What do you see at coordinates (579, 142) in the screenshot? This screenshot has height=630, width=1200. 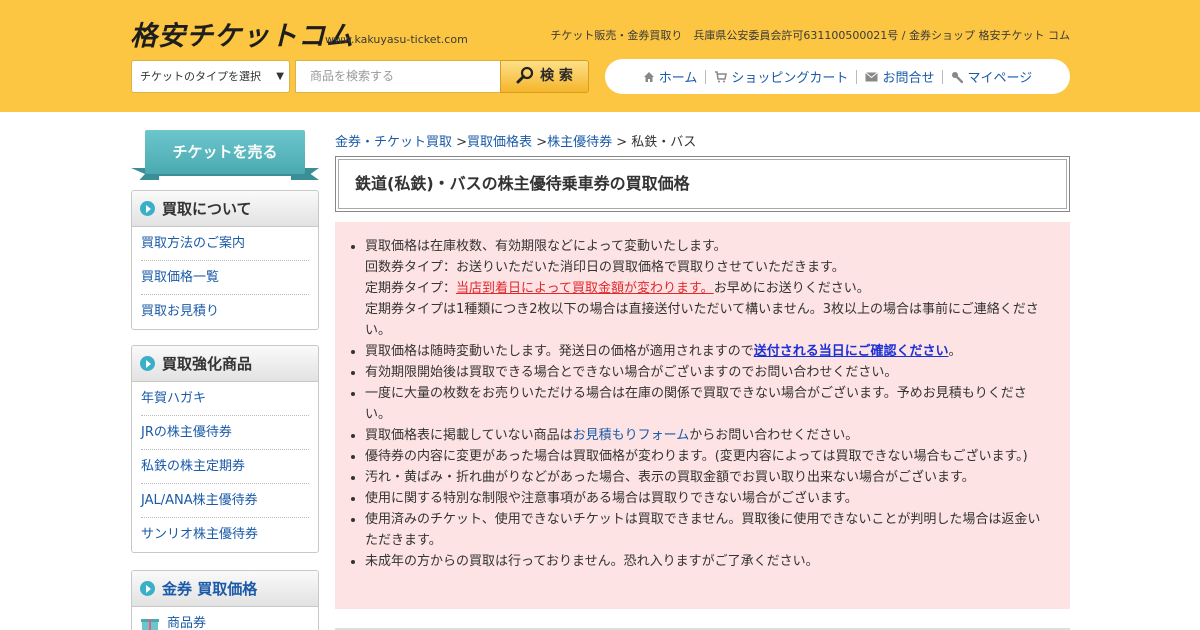 I see `breadcrumb-link: 株主優待券` at bounding box center [579, 142].